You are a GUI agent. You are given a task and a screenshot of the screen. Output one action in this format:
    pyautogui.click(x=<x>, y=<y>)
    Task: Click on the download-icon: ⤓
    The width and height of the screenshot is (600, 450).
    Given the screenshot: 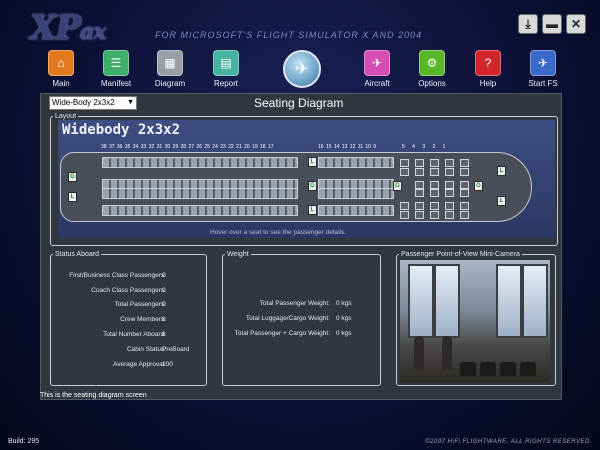 What is the action you would take?
    pyautogui.click(x=528, y=24)
    